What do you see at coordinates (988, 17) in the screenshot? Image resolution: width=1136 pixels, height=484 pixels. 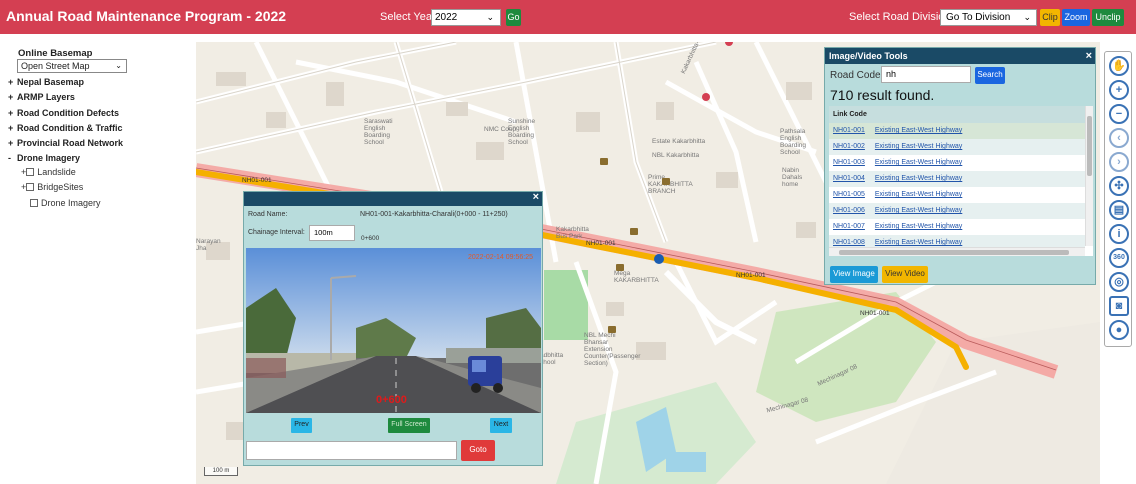 I see `division-select: Go To Division ⌄` at bounding box center [988, 17].